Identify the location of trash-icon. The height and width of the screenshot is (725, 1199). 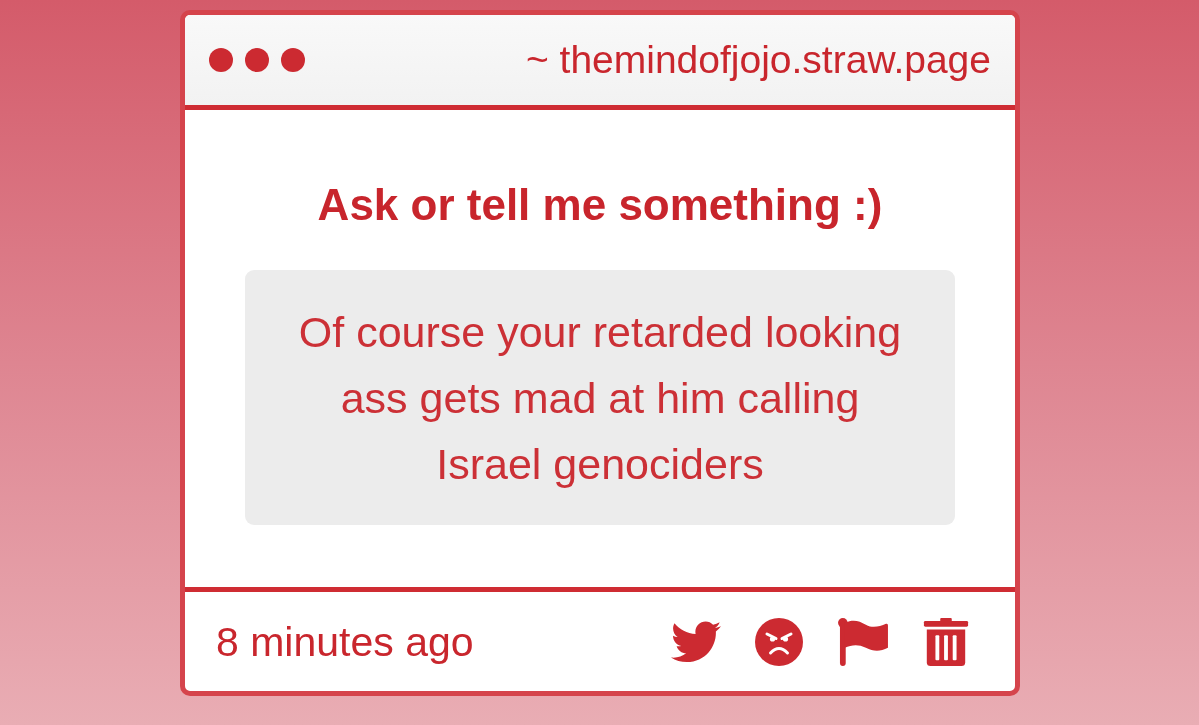
(946, 641).